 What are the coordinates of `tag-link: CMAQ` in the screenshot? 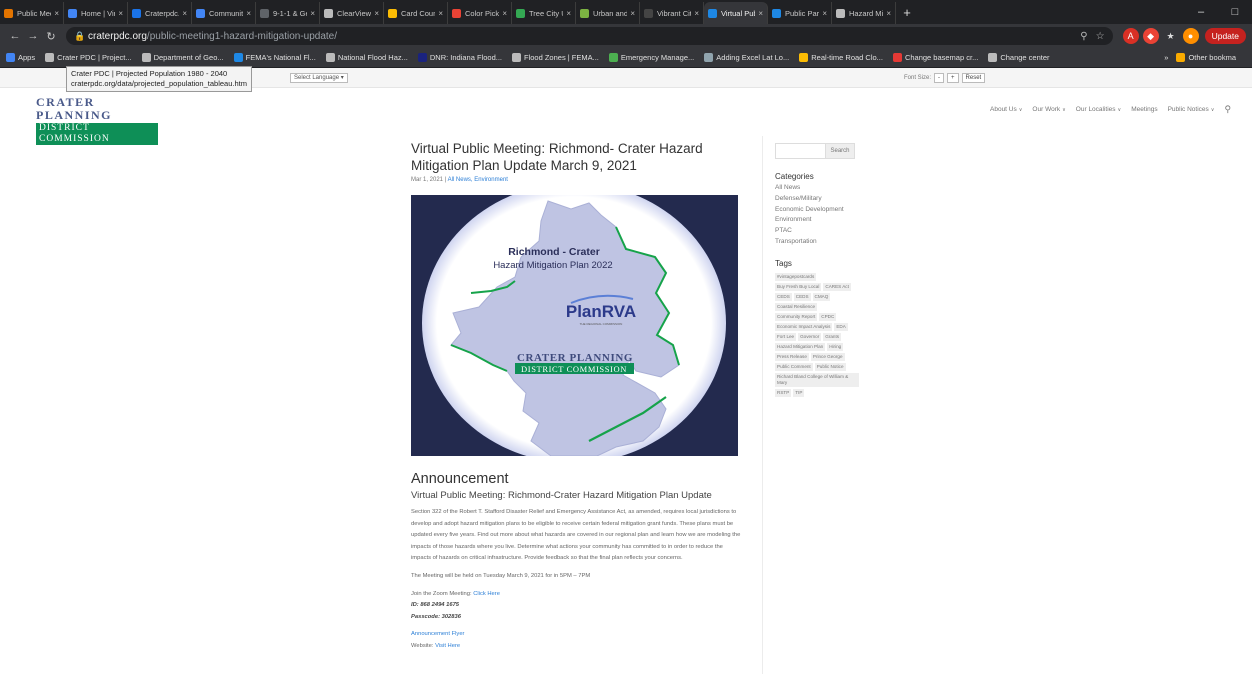 It's located at (821, 297).